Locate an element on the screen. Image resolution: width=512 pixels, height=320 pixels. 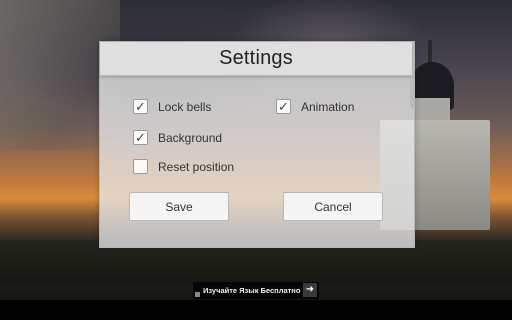
lock-bells-option: ✓ Lock bells is located at coordinates (172, 106).